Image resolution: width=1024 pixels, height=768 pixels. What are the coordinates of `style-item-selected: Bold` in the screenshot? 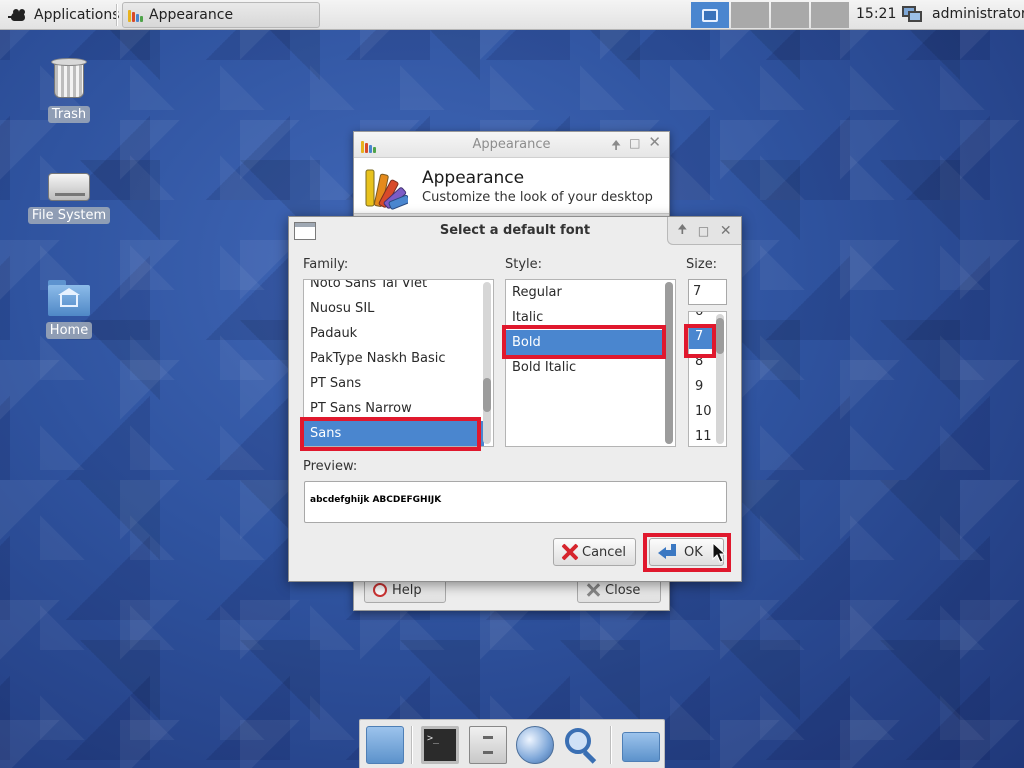 It's located at (585, 342).